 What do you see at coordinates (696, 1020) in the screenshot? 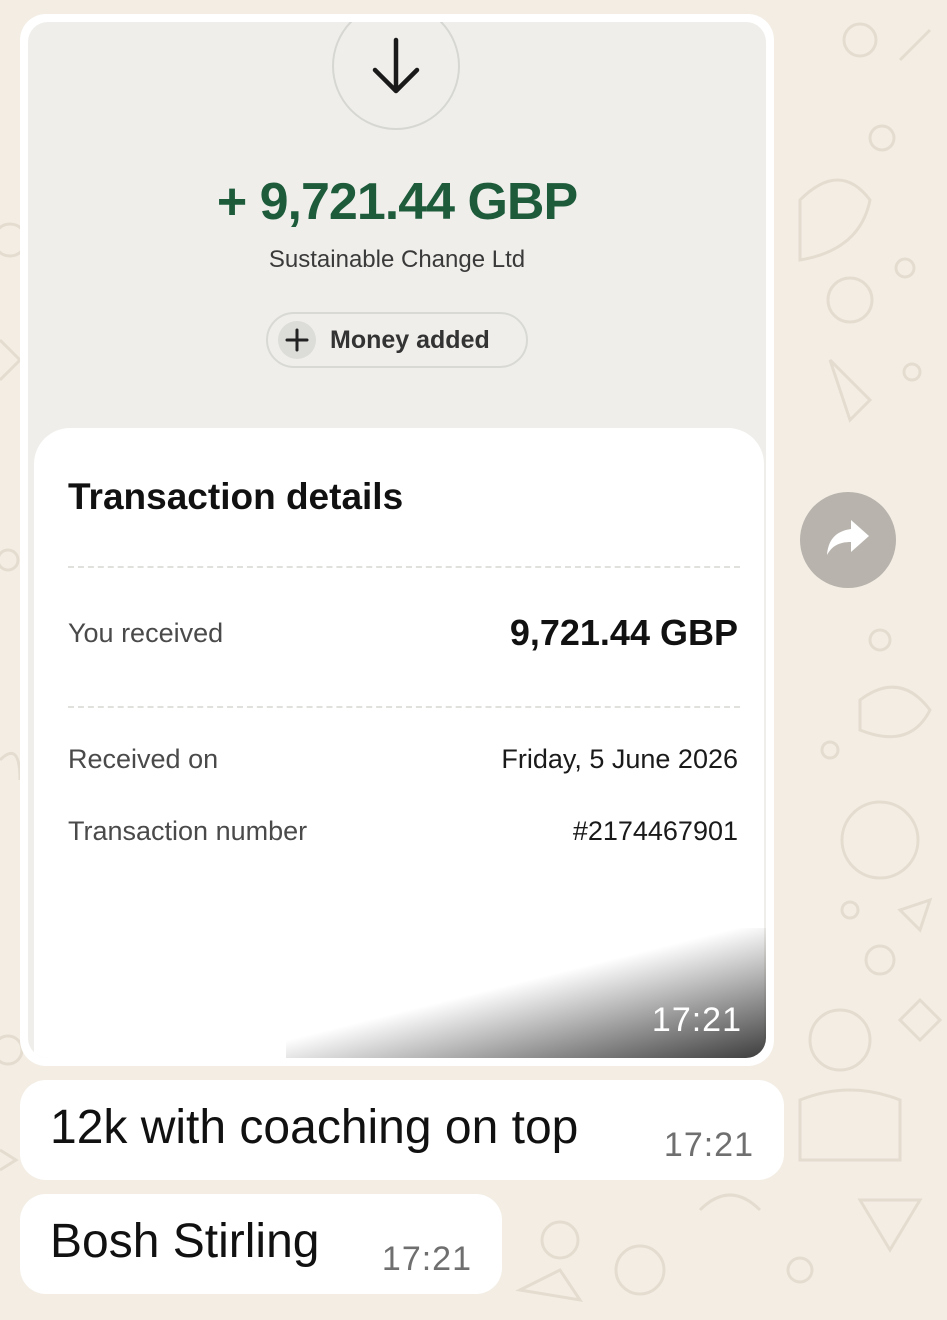
I see `image-message-time: 17:21` at bounding box center [696, 1020].